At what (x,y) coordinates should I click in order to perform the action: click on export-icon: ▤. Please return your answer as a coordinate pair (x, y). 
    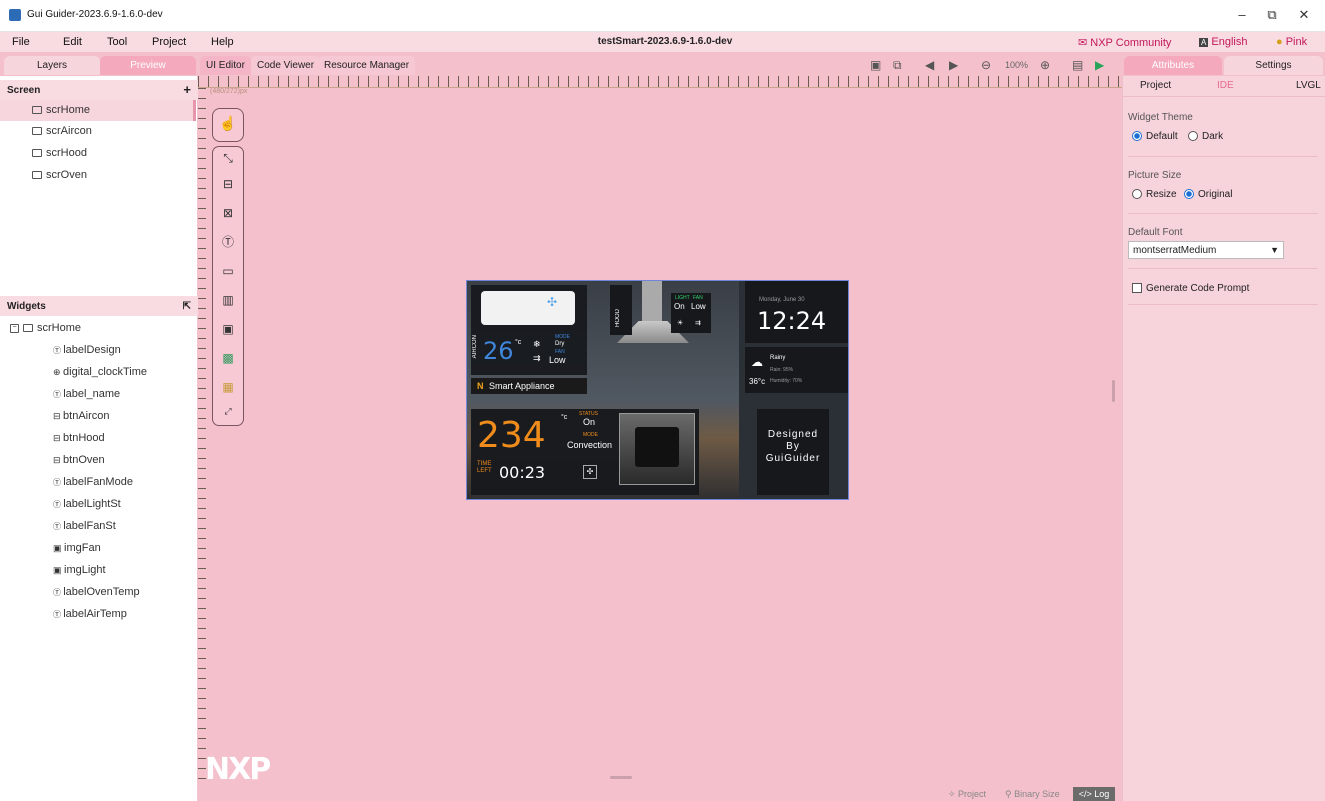
    Looking at the image, I should click on (1077, 65).